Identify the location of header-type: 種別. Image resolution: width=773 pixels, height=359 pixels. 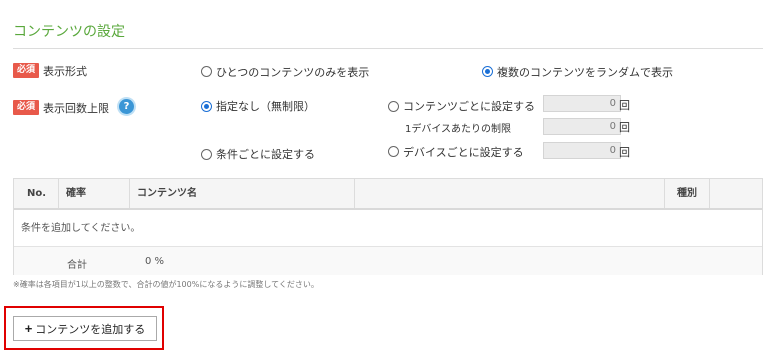
(687, 193).